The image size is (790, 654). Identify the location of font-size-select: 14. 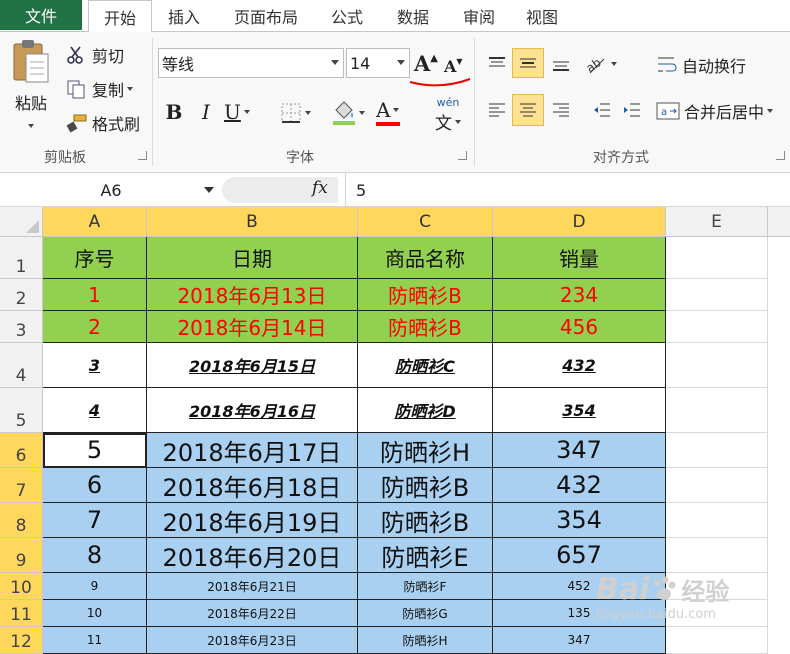
(378, 63).